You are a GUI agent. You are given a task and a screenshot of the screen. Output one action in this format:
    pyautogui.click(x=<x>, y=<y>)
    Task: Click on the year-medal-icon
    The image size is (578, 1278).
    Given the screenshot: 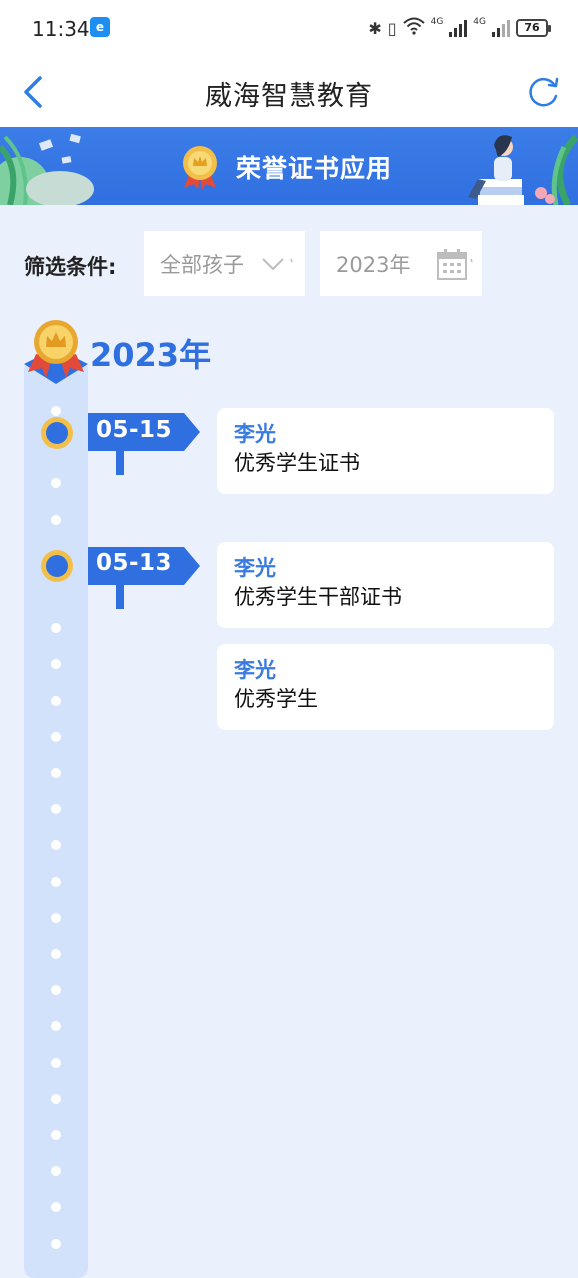 What is the action you would take?
    pyautogui.click(x=56, y=352)
    